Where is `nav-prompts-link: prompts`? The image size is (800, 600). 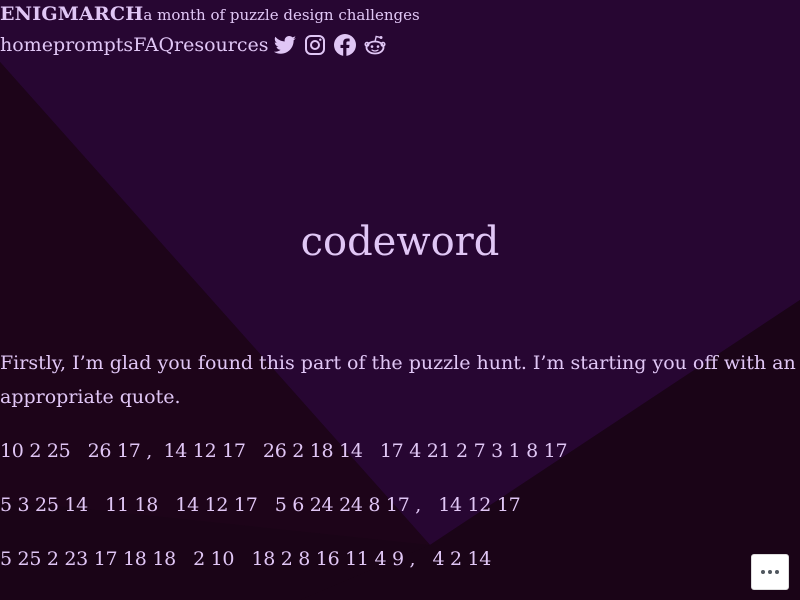
nav-prompts-link: prompts is located at coordinates (93, 45).